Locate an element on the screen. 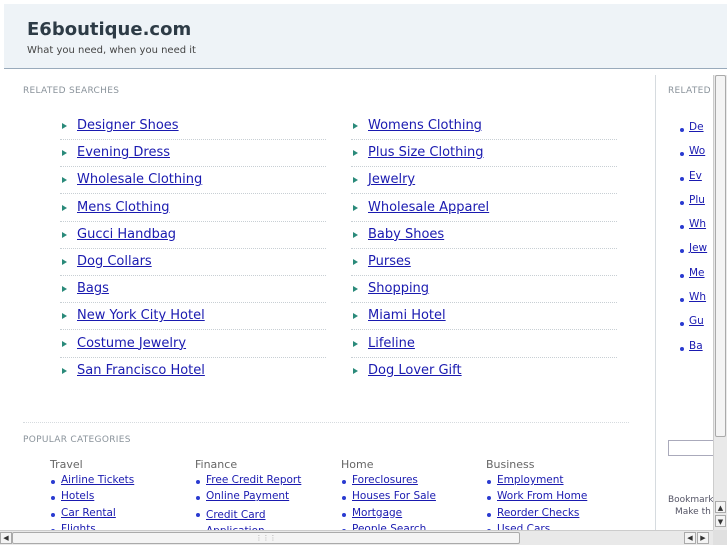 The image size is (727, 545). popular-categories-title: POPULAR CATEGORIES is located at coordinates (77, 440).